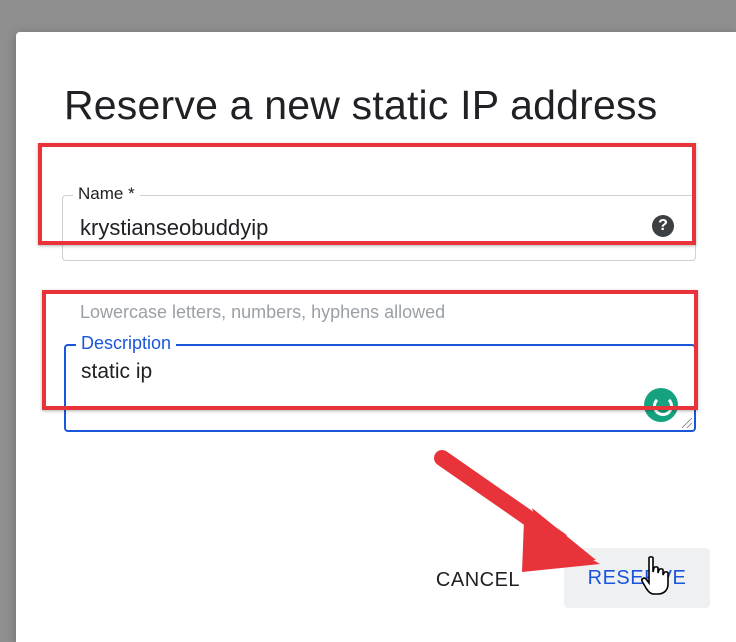  What do you see at coordinates (517, 511) in the screenshot?
I see `annotation-arrow-icon` at bounding box center [517, 511].